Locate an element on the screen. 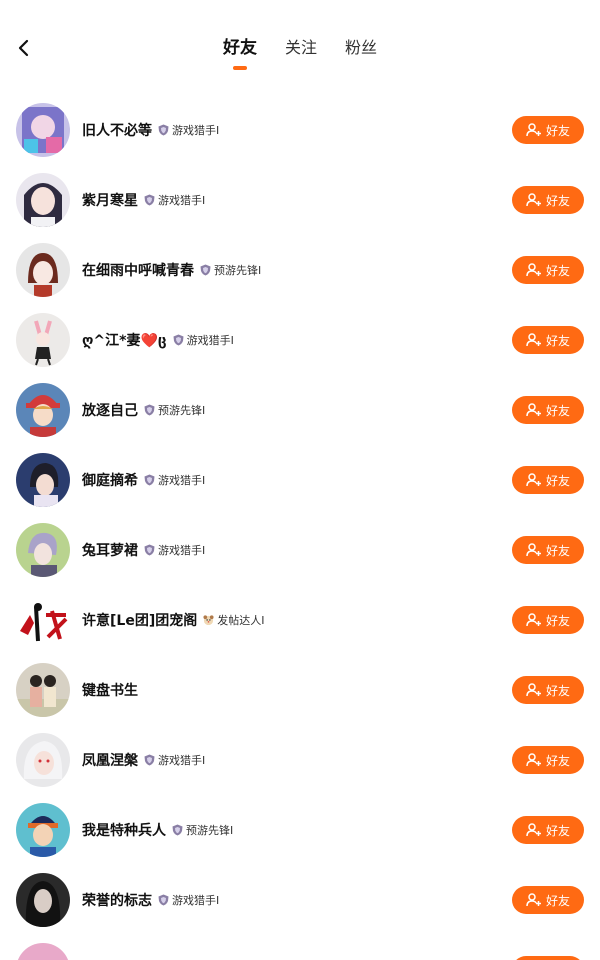  badge-label: 发帖达人Ⅰ is located at coordinates (241, 620).